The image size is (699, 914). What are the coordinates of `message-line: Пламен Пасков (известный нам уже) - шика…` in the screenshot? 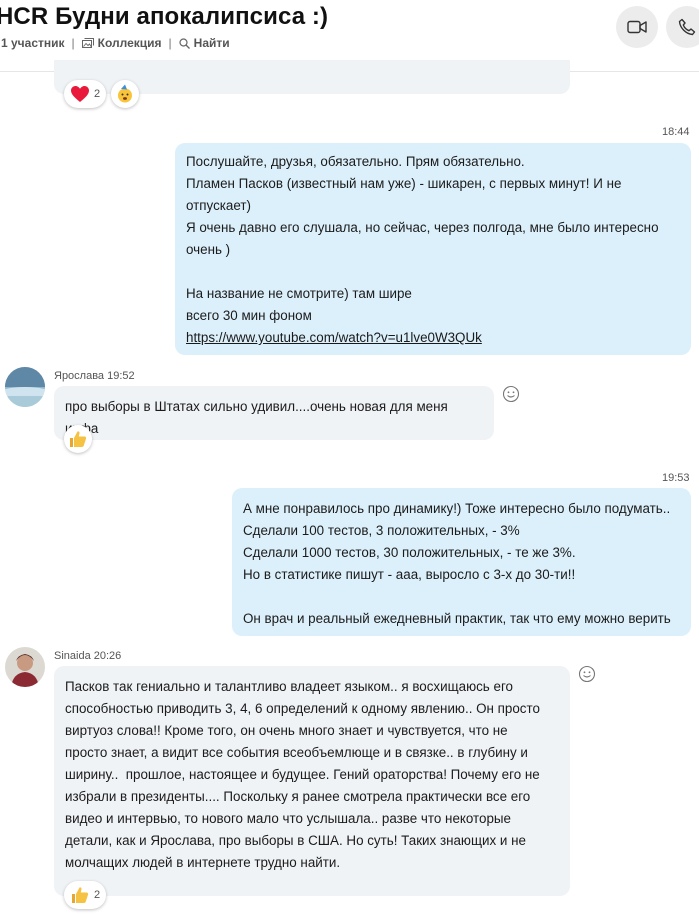 It's located at (404, 183).